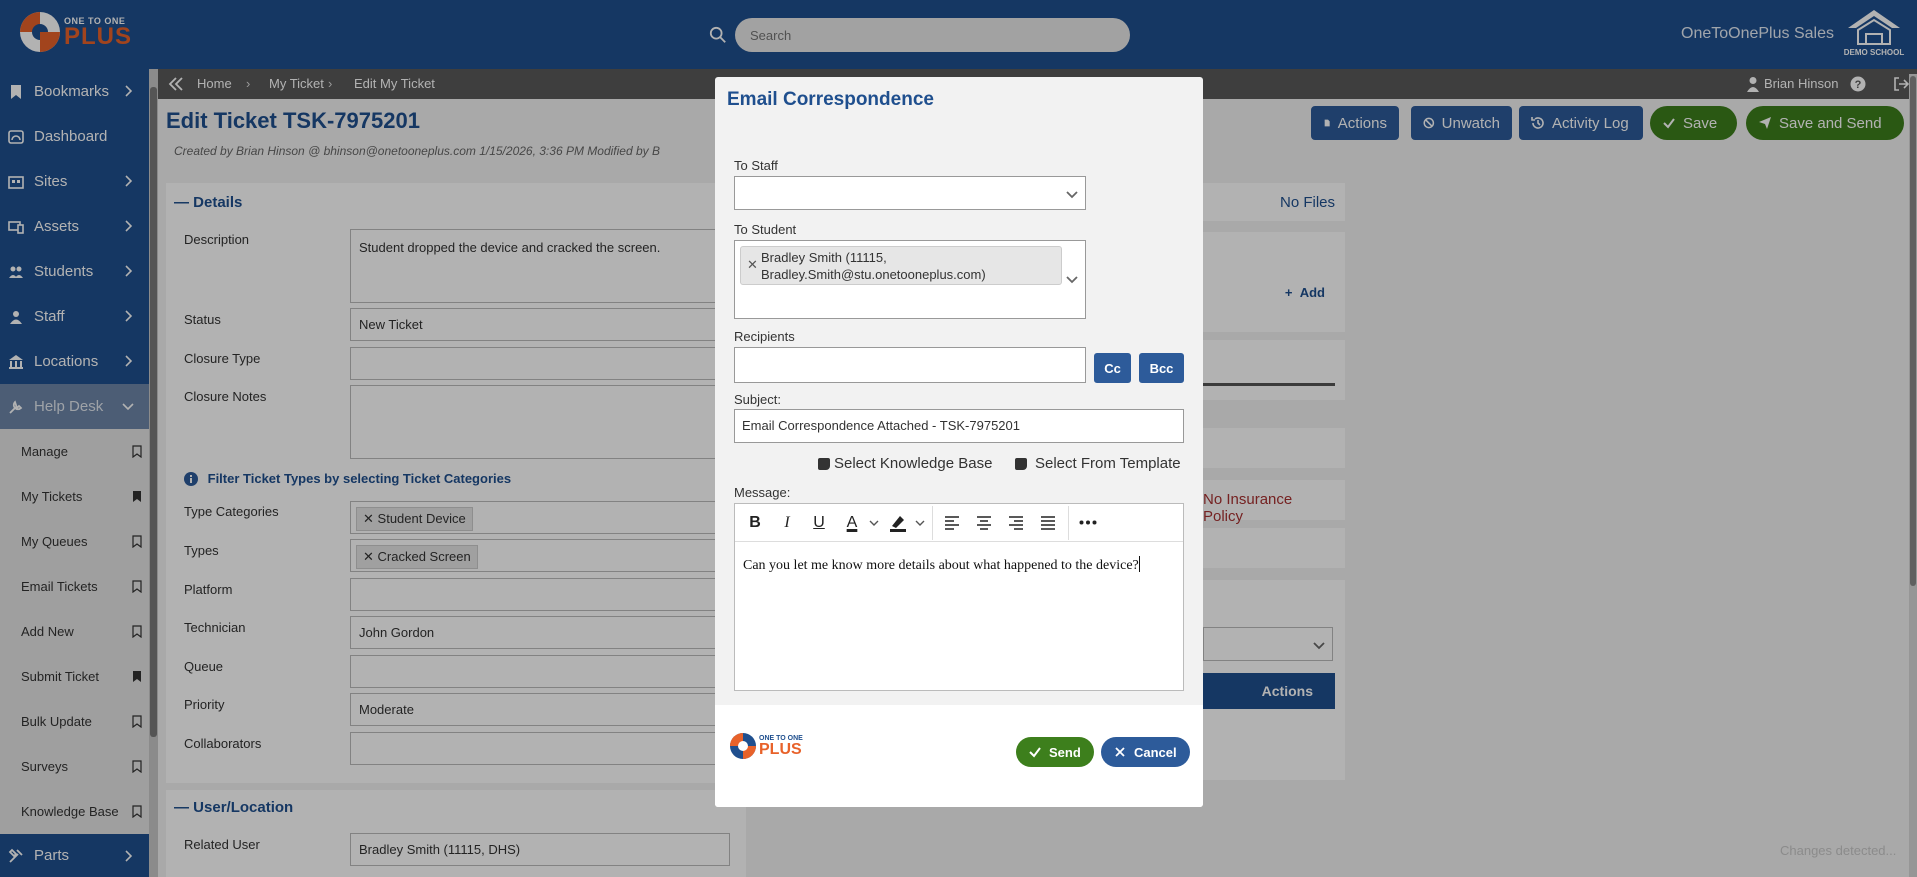  I want to click on align-left-icon, so click(952, 522).